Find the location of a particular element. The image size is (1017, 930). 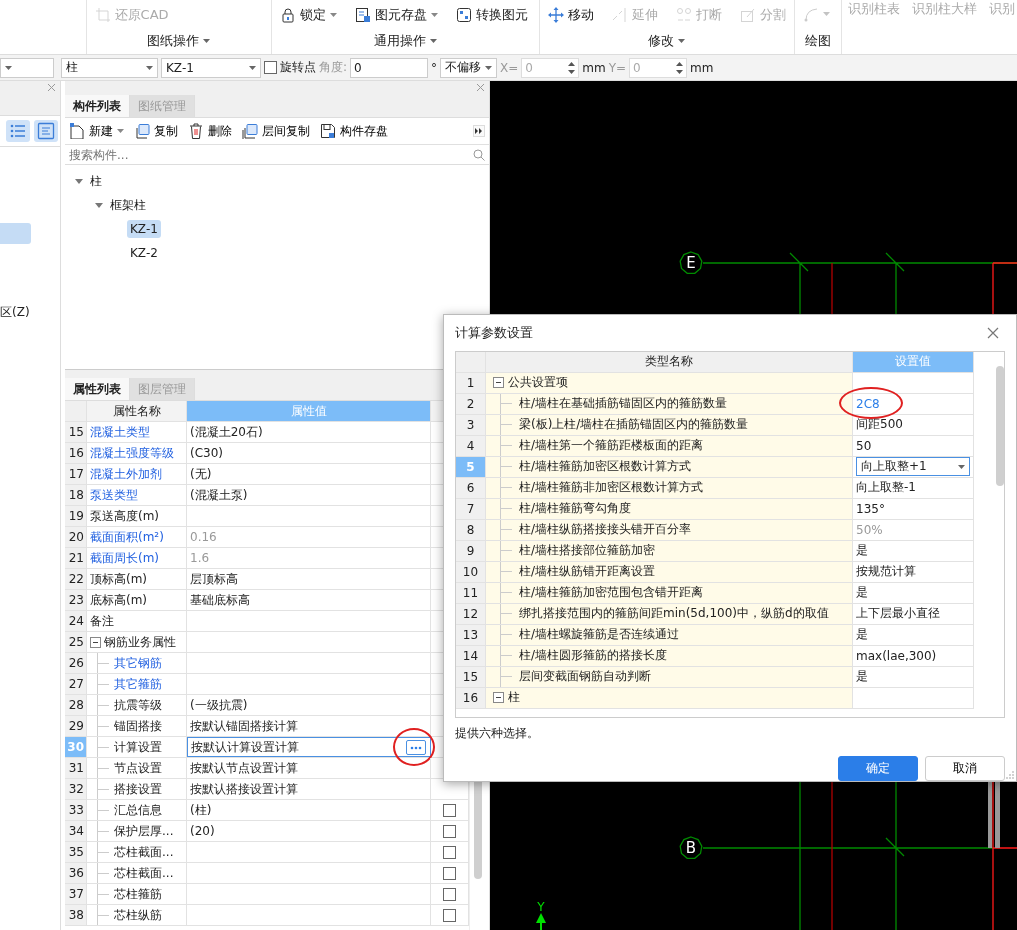

double-arrow-icon is located at coordinates (479, 131).